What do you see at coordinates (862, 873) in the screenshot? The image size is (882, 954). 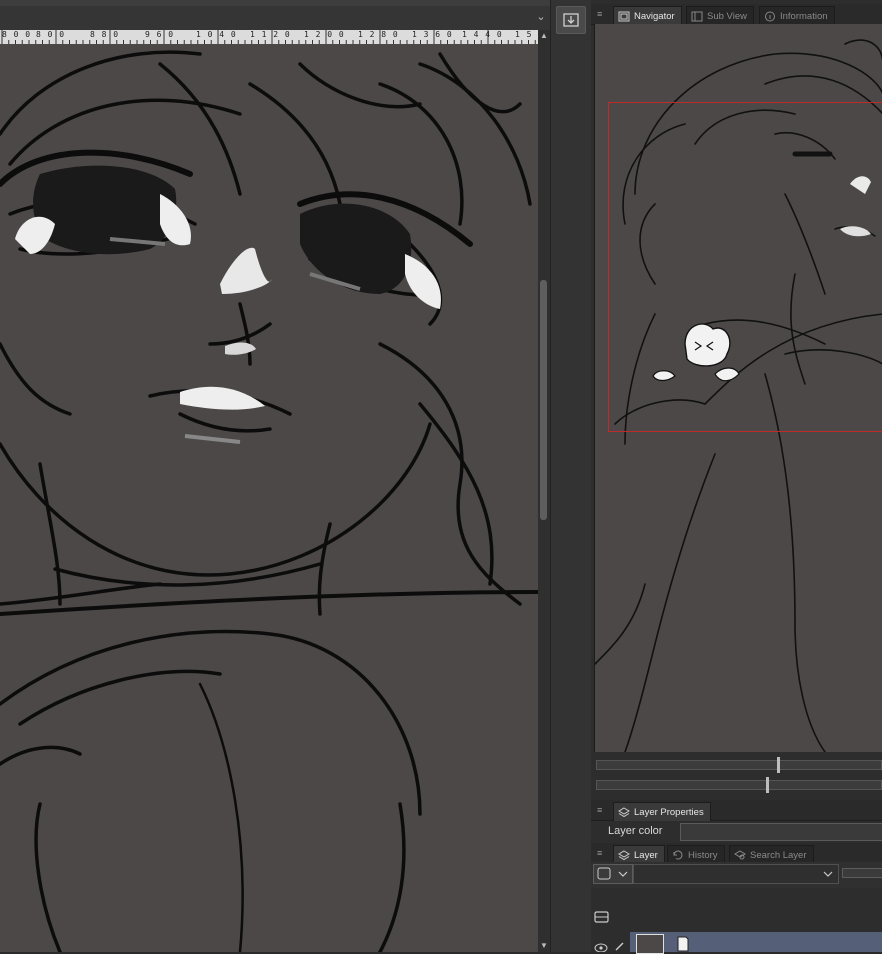 I see `opacity-slider` at bounding box center [862, 873].